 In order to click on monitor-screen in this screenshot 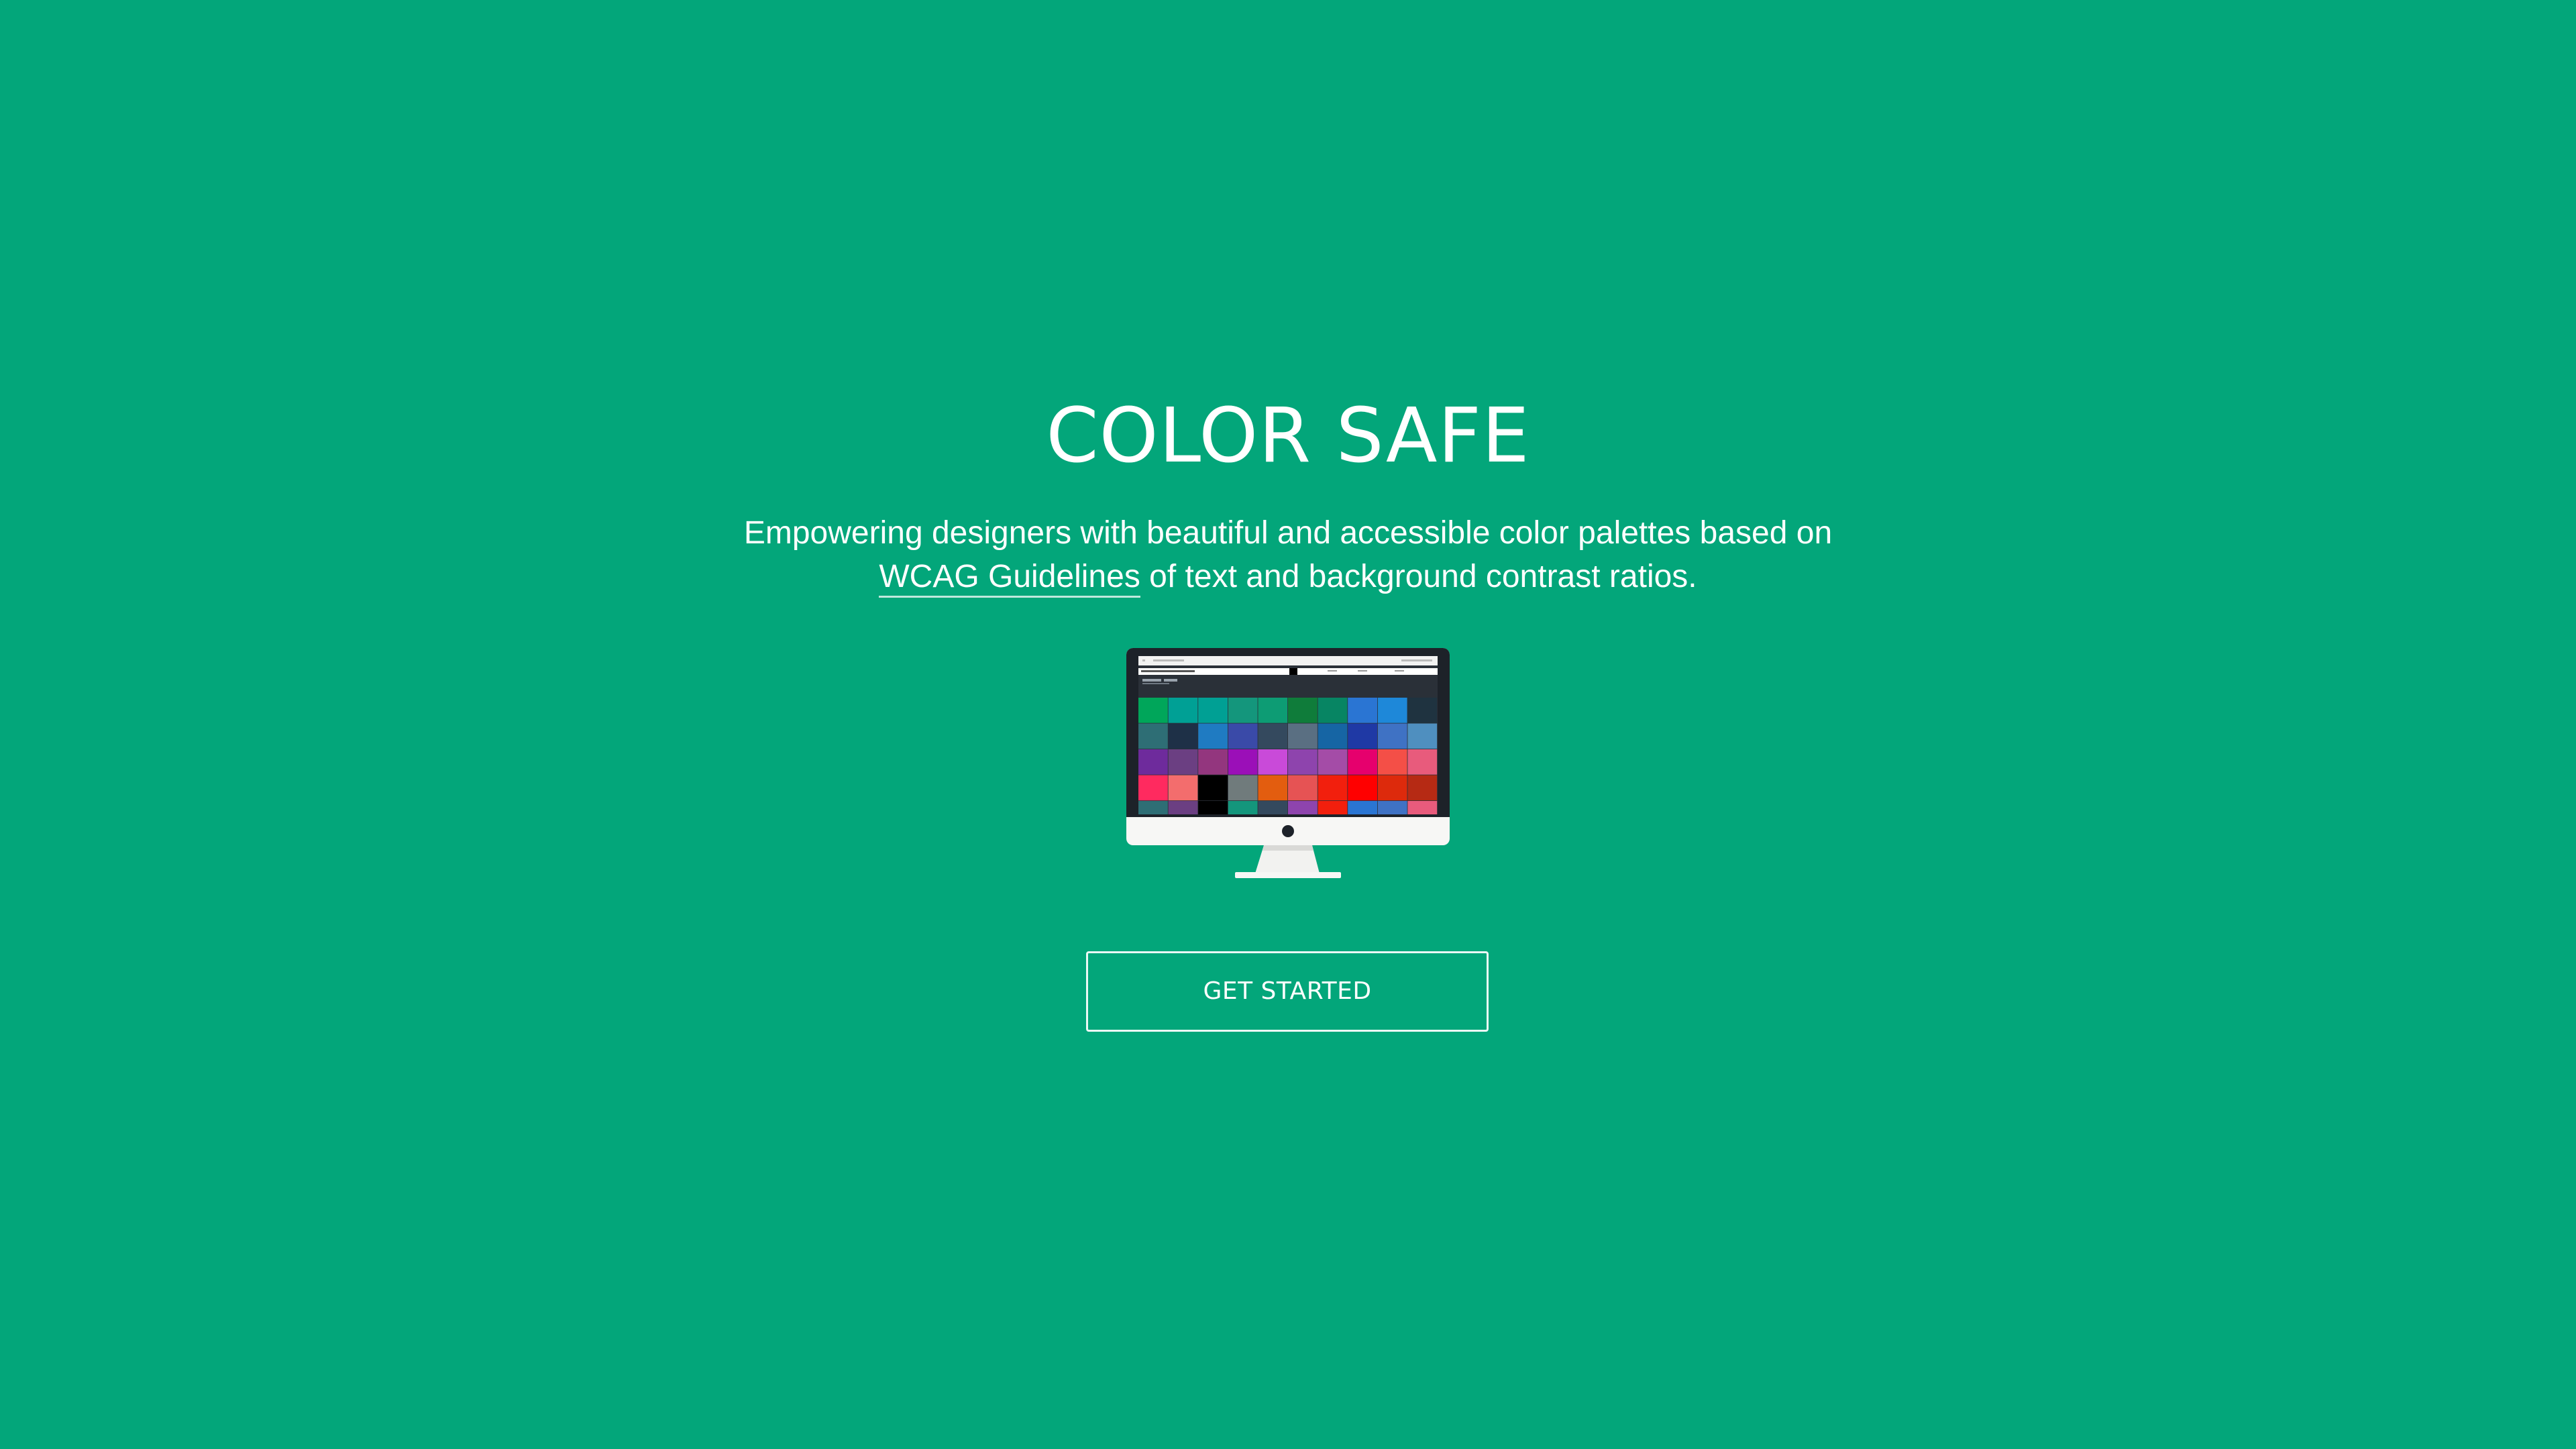, I will do `click(1288, 735)`.